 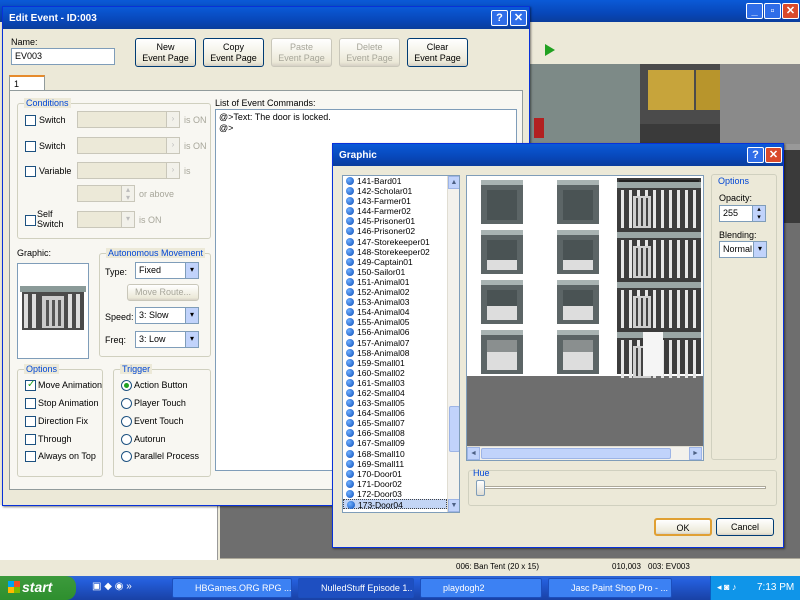 What do you see at coordinates (480, 488) in the screenshot?
I see `hue-slider-thumb` at bounding box center [480, 488].